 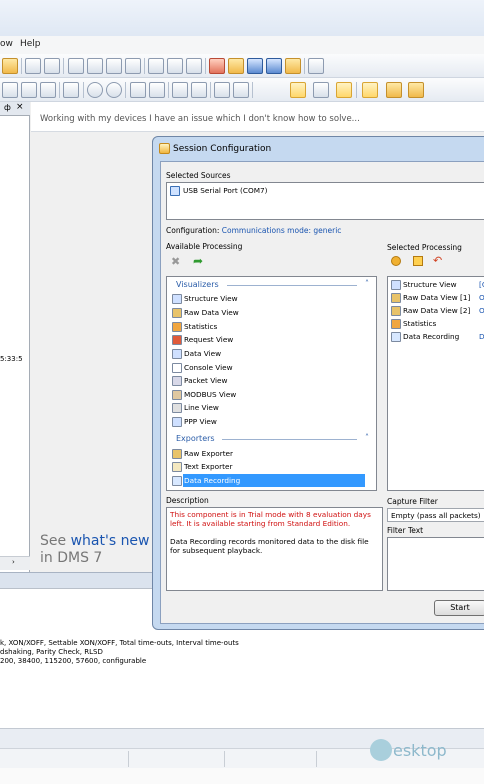 I want to click on close-icon: ×, so click(x=20, y=107).